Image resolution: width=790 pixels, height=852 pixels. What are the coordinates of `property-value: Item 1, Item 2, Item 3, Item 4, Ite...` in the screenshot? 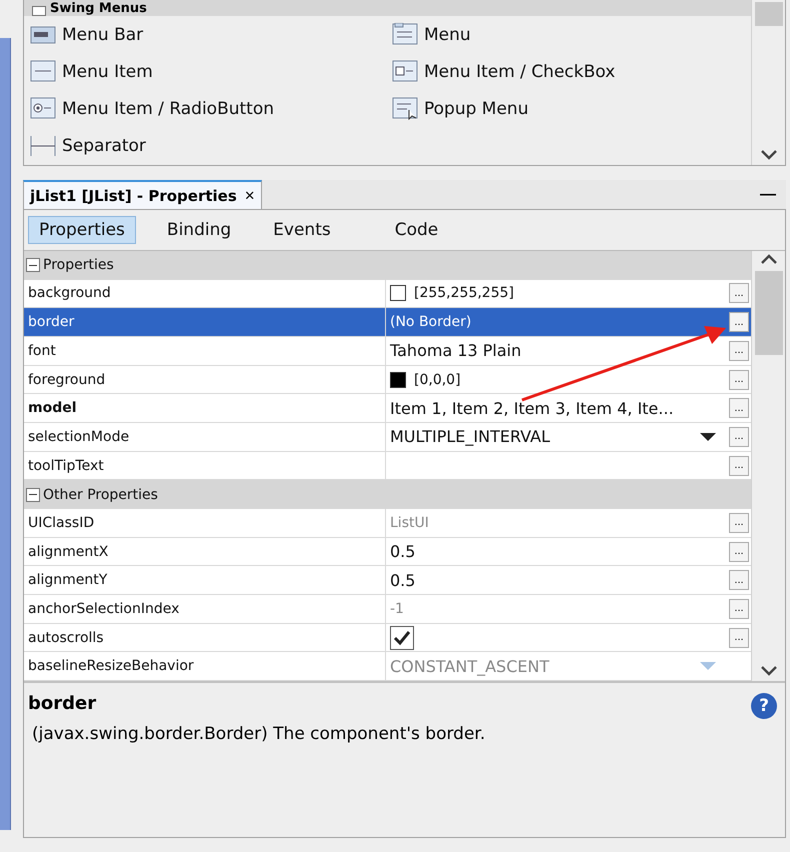 It's located at (532, 408).